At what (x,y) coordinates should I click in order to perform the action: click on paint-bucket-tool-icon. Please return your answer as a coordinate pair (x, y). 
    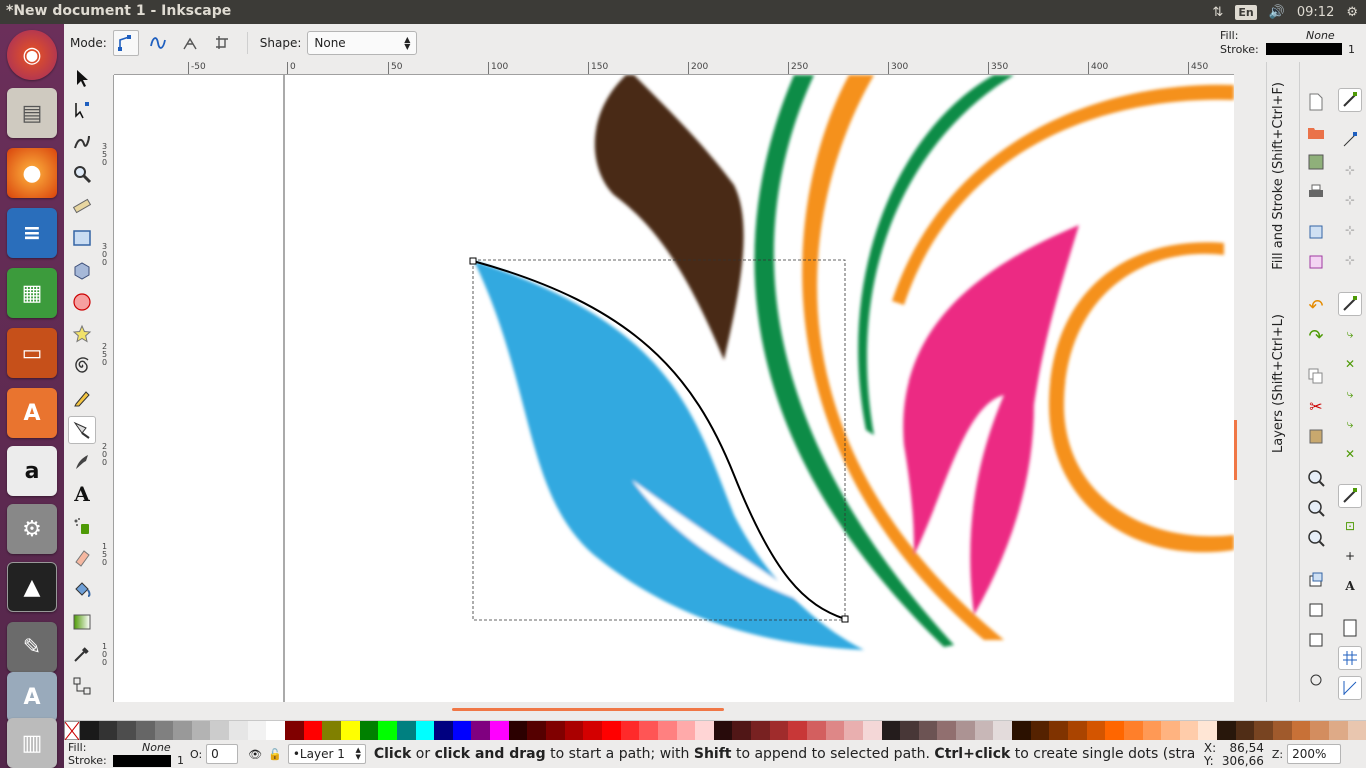
    Looking at the image, I should click on (82, 590).